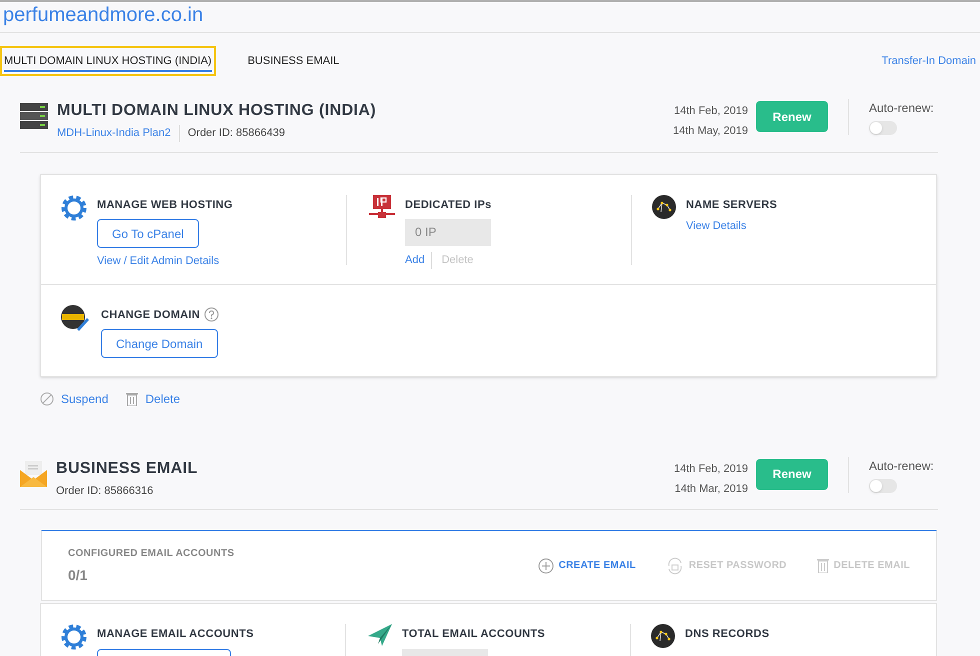  What do you see at coordinates (34, 116) in the screenshot?
I see `server-icon` at bounding box center [34, 116].